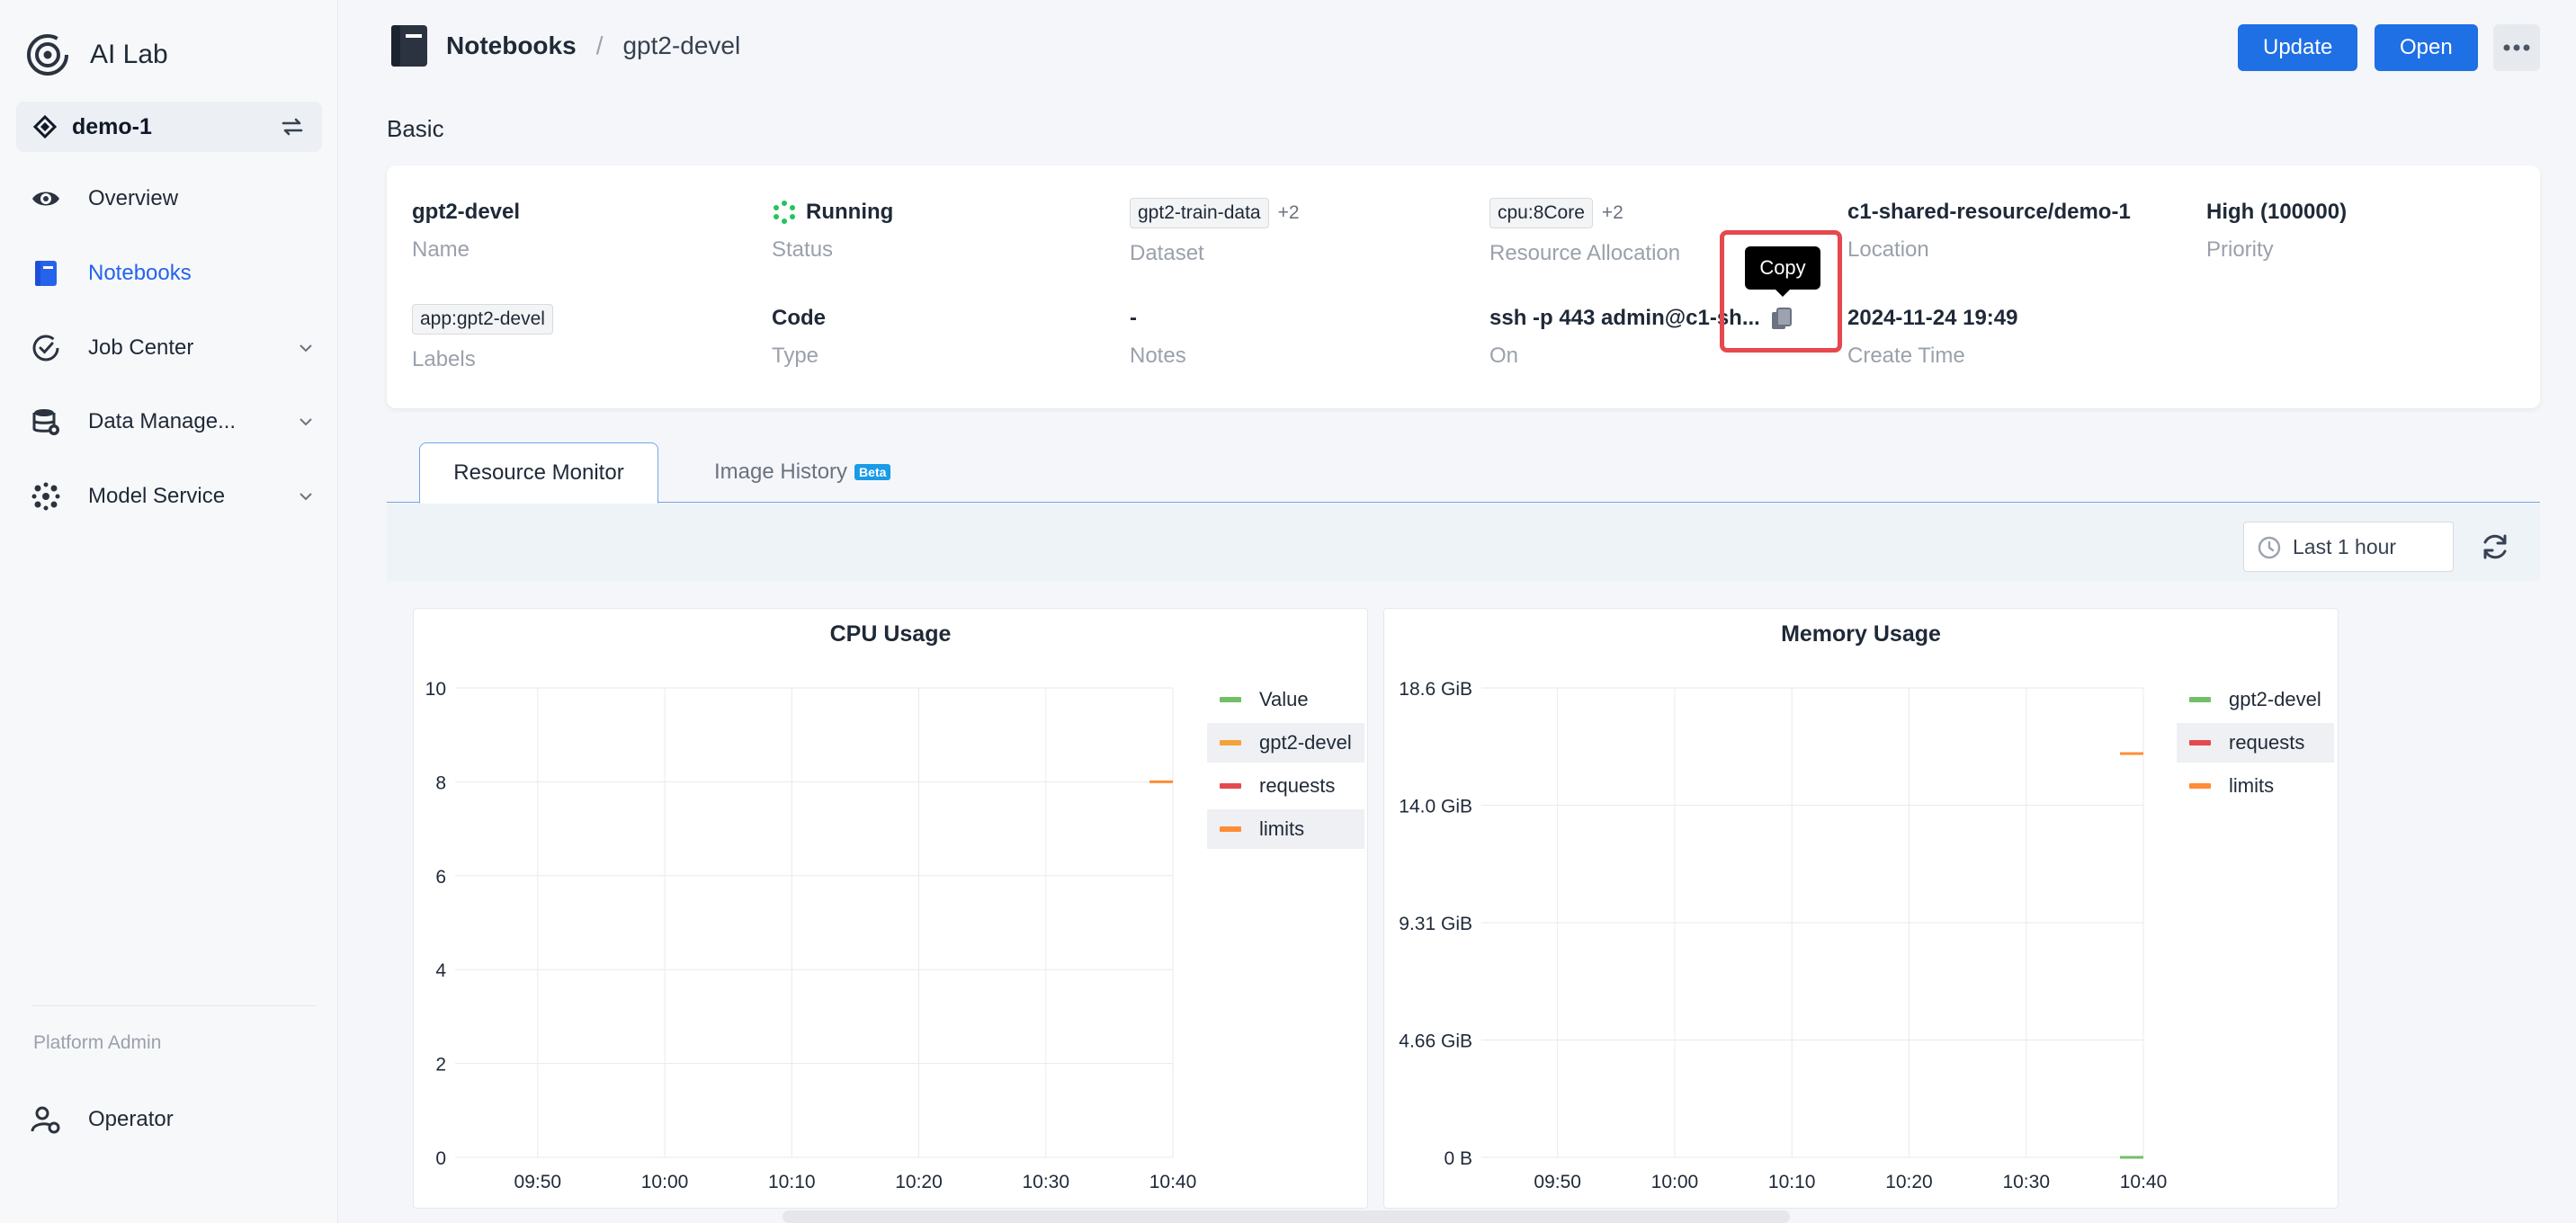  I want to click on brand: AI Lab, so click(96, 54).